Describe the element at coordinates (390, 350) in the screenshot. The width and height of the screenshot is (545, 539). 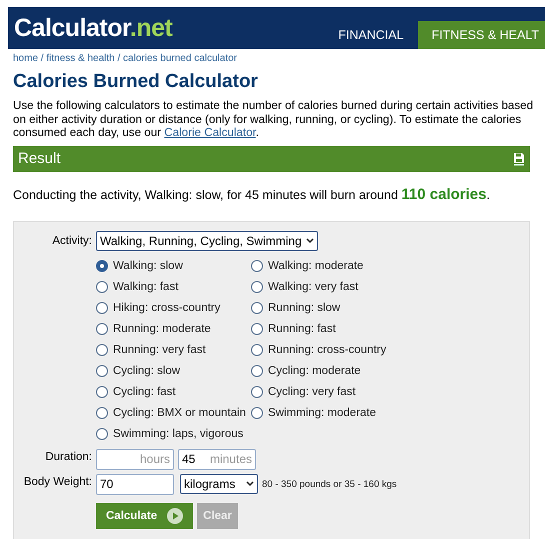
I see `activity-radio: Running: cross-country` at that location.